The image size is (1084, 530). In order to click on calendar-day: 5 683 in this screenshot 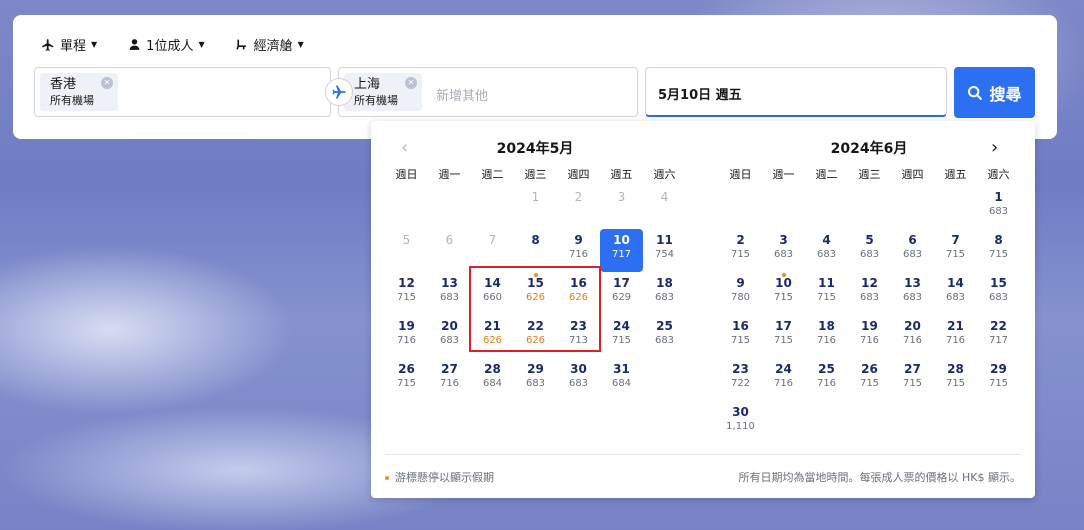, I will do `click(869, 250)`.